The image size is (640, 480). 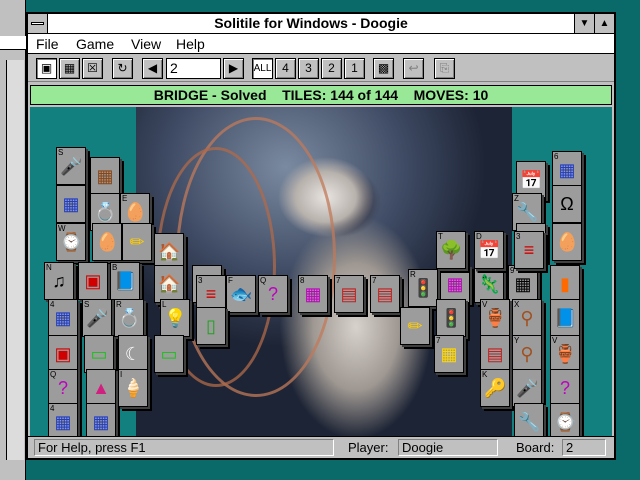 What do you see at coordinates (71, 242) in the screenshot?
I see `tile: W ⌚` at bounding box center [71, 242].